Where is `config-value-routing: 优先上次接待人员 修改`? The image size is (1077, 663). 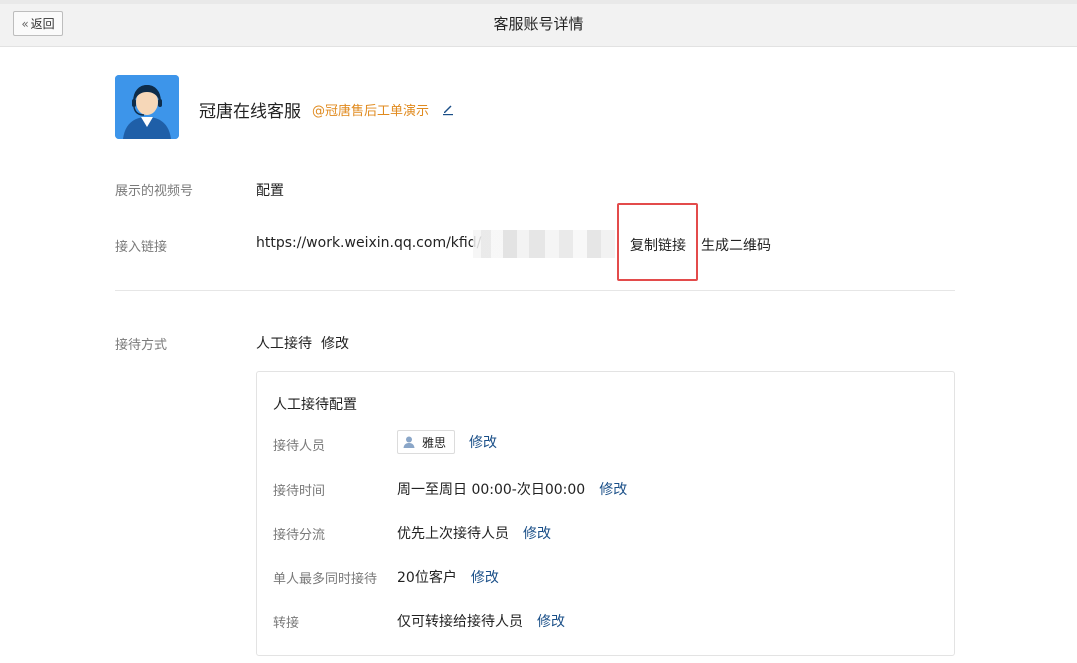
config-value-routing: 优先上次接待人员 修改 is located at coordinates (474, 533).